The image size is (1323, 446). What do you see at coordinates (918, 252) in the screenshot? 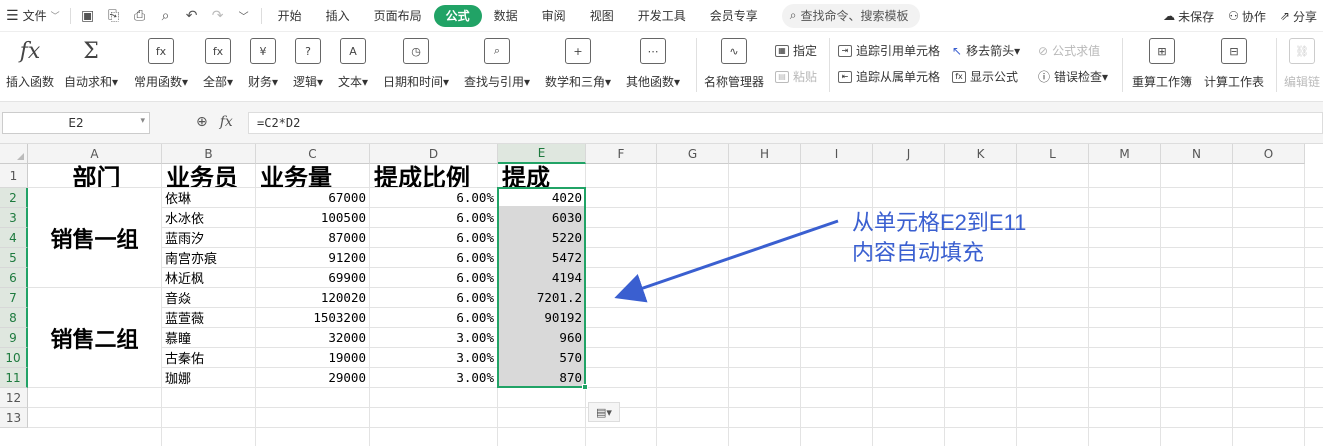
I see `annotation-line-2: 内容自动填充` at bounding box center [918, 252].